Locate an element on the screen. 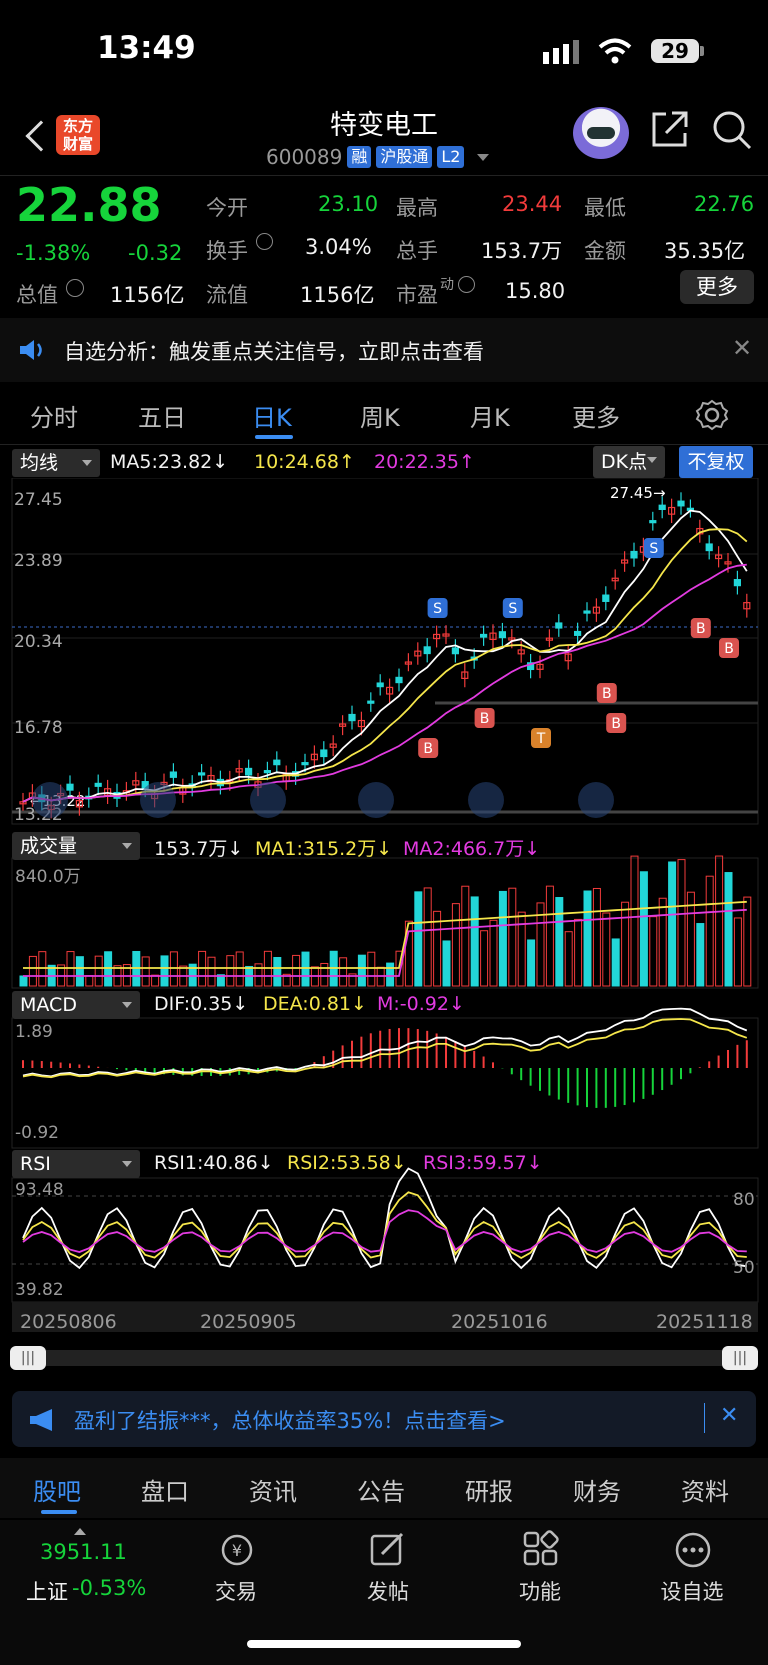 This screenshot has height=1665, width=768. date-label-1: 20250806 is located at coordinates (68, 1322).